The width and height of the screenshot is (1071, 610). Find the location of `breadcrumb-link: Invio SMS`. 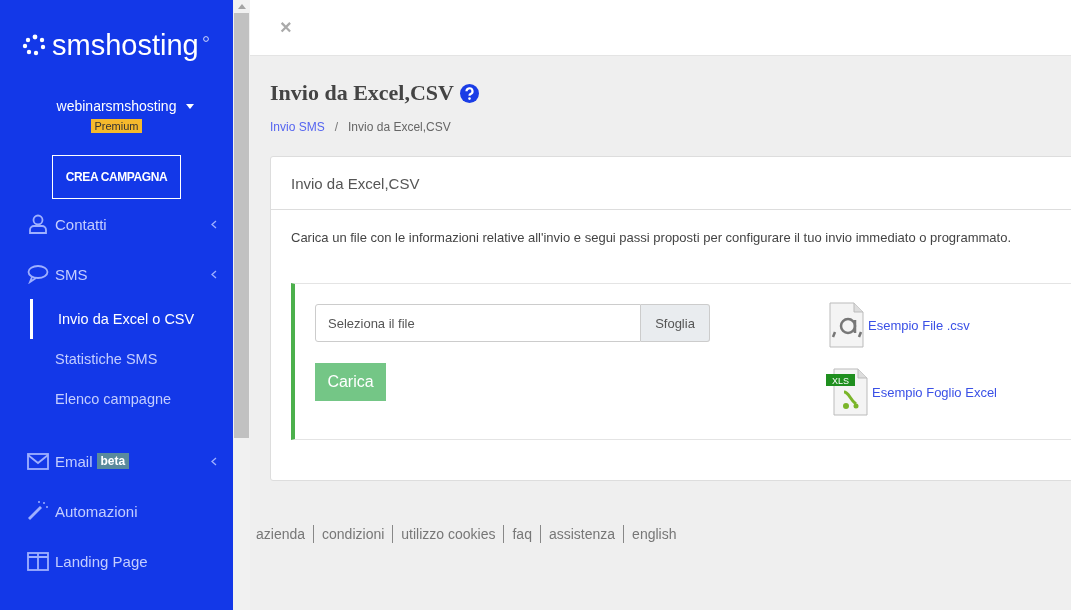

breadcrumb-link: Invio SMS is located at coordinates (297, 127).